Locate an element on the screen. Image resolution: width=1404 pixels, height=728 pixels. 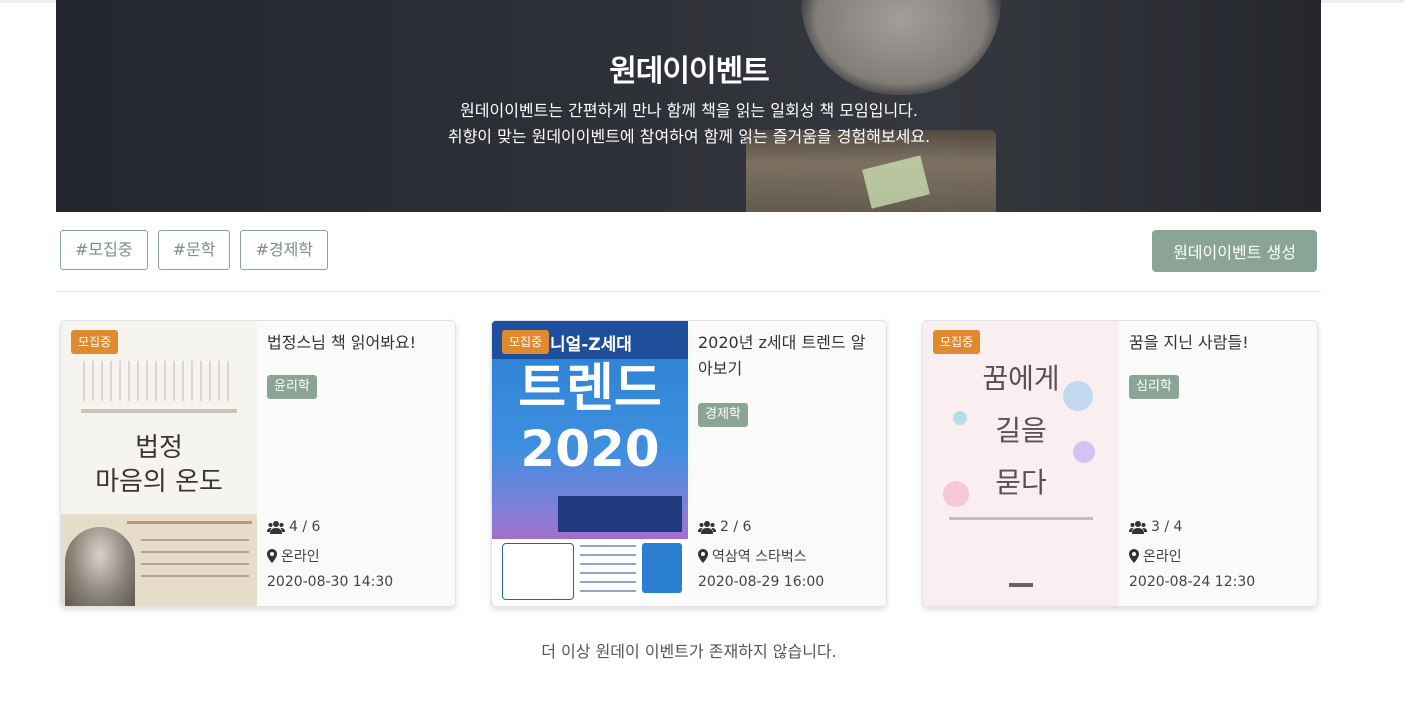
cover-title-line1: 꿈에게 is located at coordinates (1021, 378).